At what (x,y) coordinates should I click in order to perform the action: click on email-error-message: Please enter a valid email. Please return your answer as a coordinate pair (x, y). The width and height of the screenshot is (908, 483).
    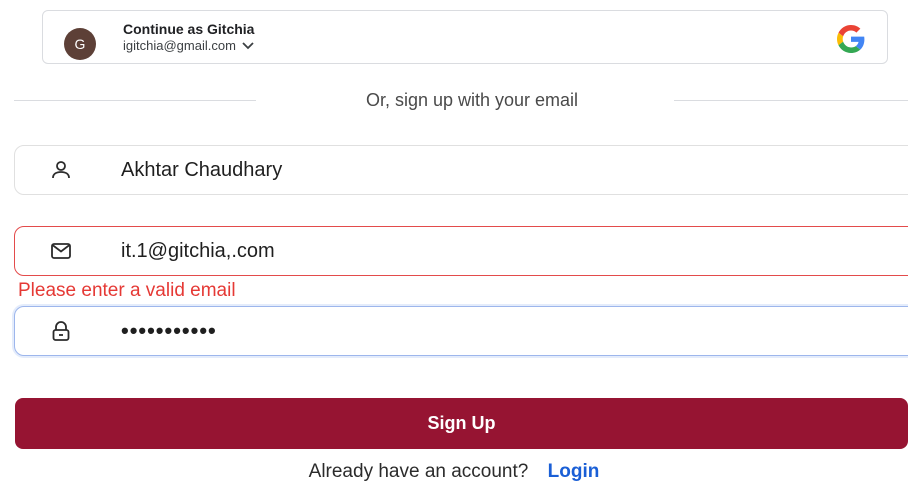
    Looking at the image, I should click on (127, 290).